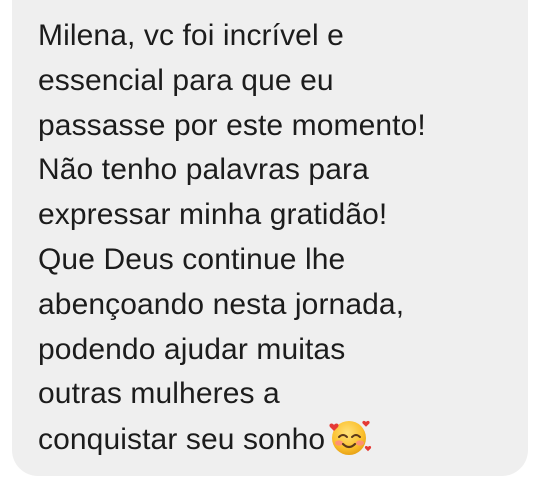 The width and height of the screenshot is (538, 490). Describe the element at coordinates (186, 80) in the screenshot. I see `message-line-2: essencial para que eu` at that location.